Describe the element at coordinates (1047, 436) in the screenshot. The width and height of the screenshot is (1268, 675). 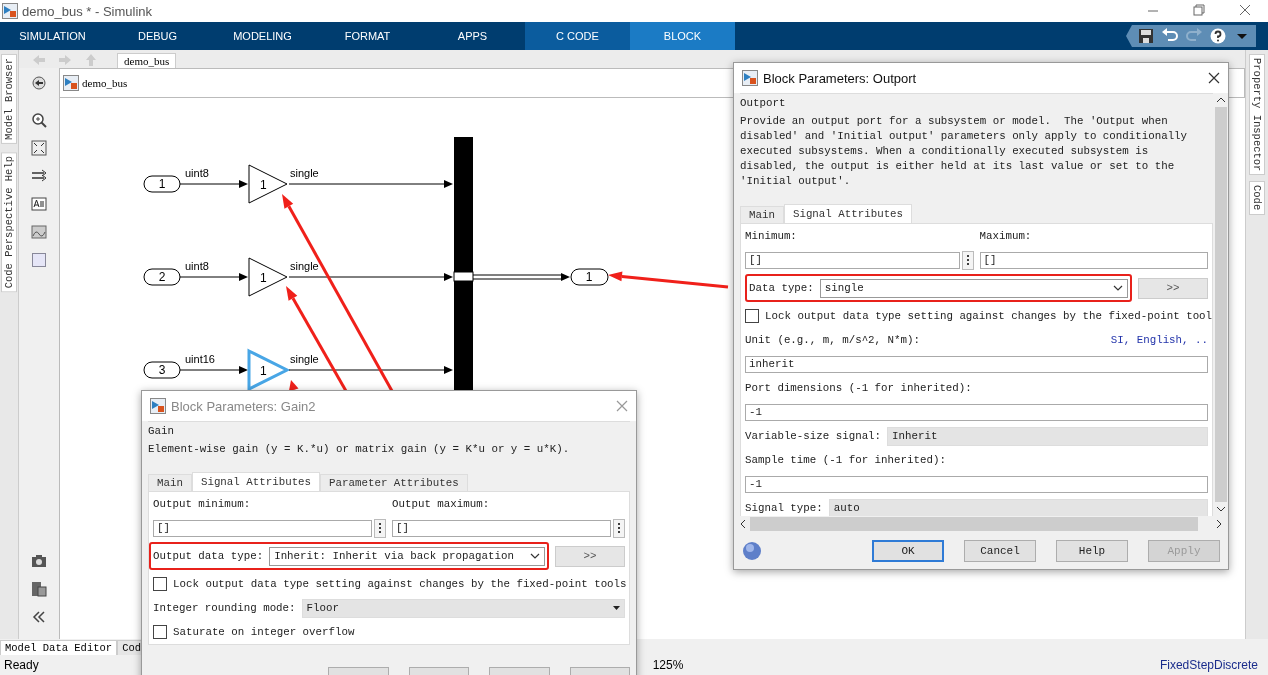
I see `variable-size-dropdown: Inherit` at that location.